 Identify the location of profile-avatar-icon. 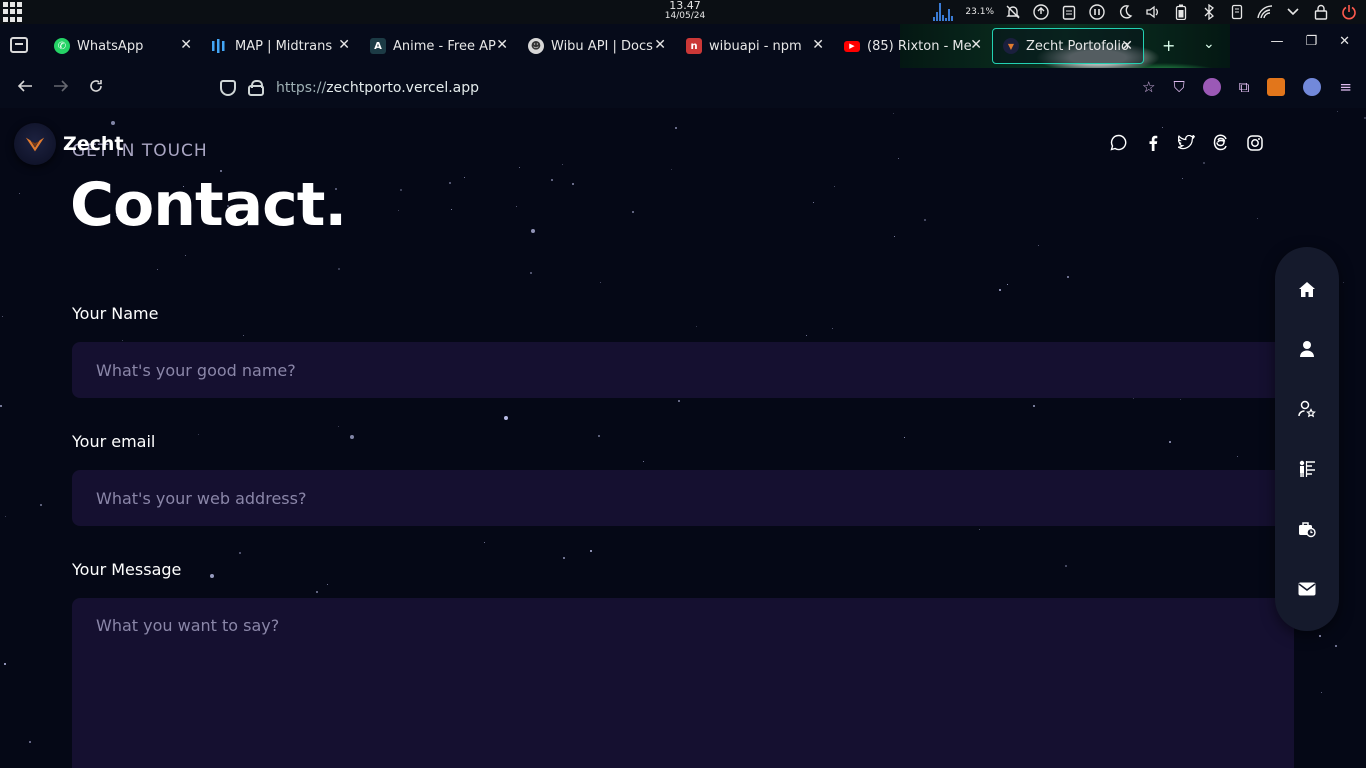
(1211, 87).